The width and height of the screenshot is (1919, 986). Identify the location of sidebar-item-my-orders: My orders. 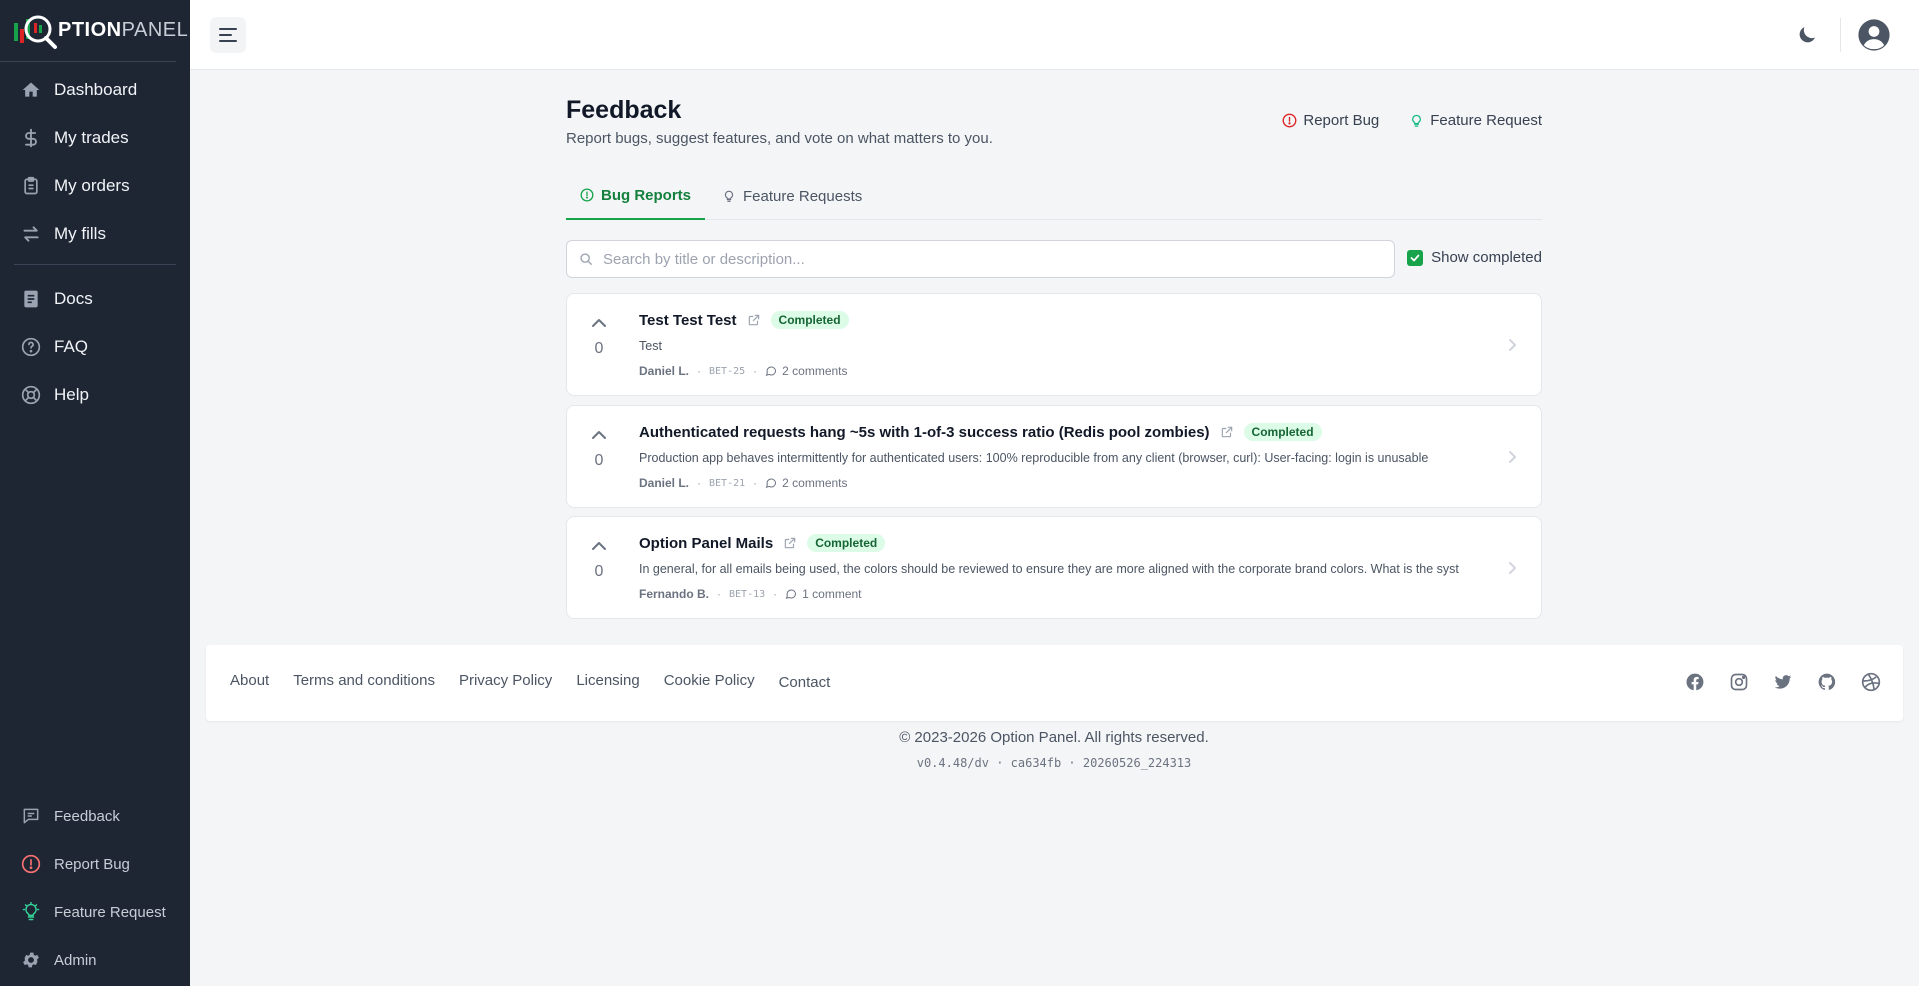
(95, 186).